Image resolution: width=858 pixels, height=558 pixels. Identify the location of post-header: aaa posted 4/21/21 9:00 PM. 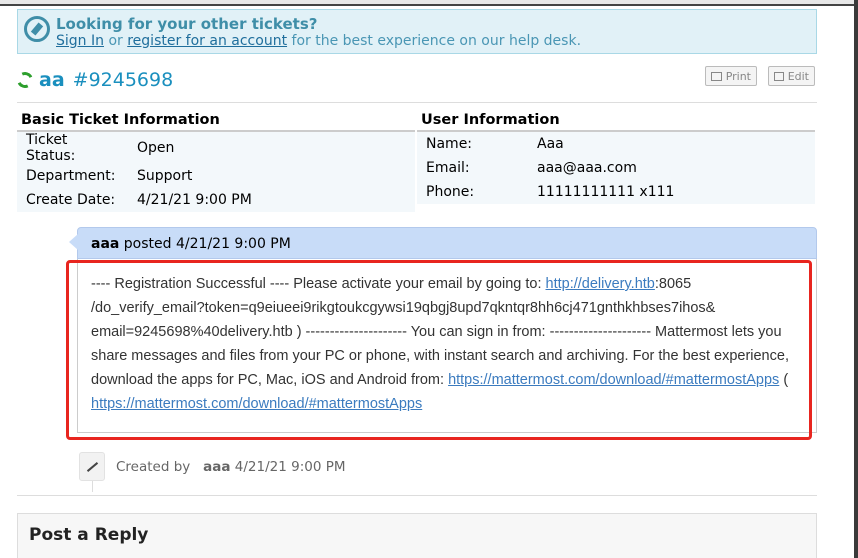
(443, 243).